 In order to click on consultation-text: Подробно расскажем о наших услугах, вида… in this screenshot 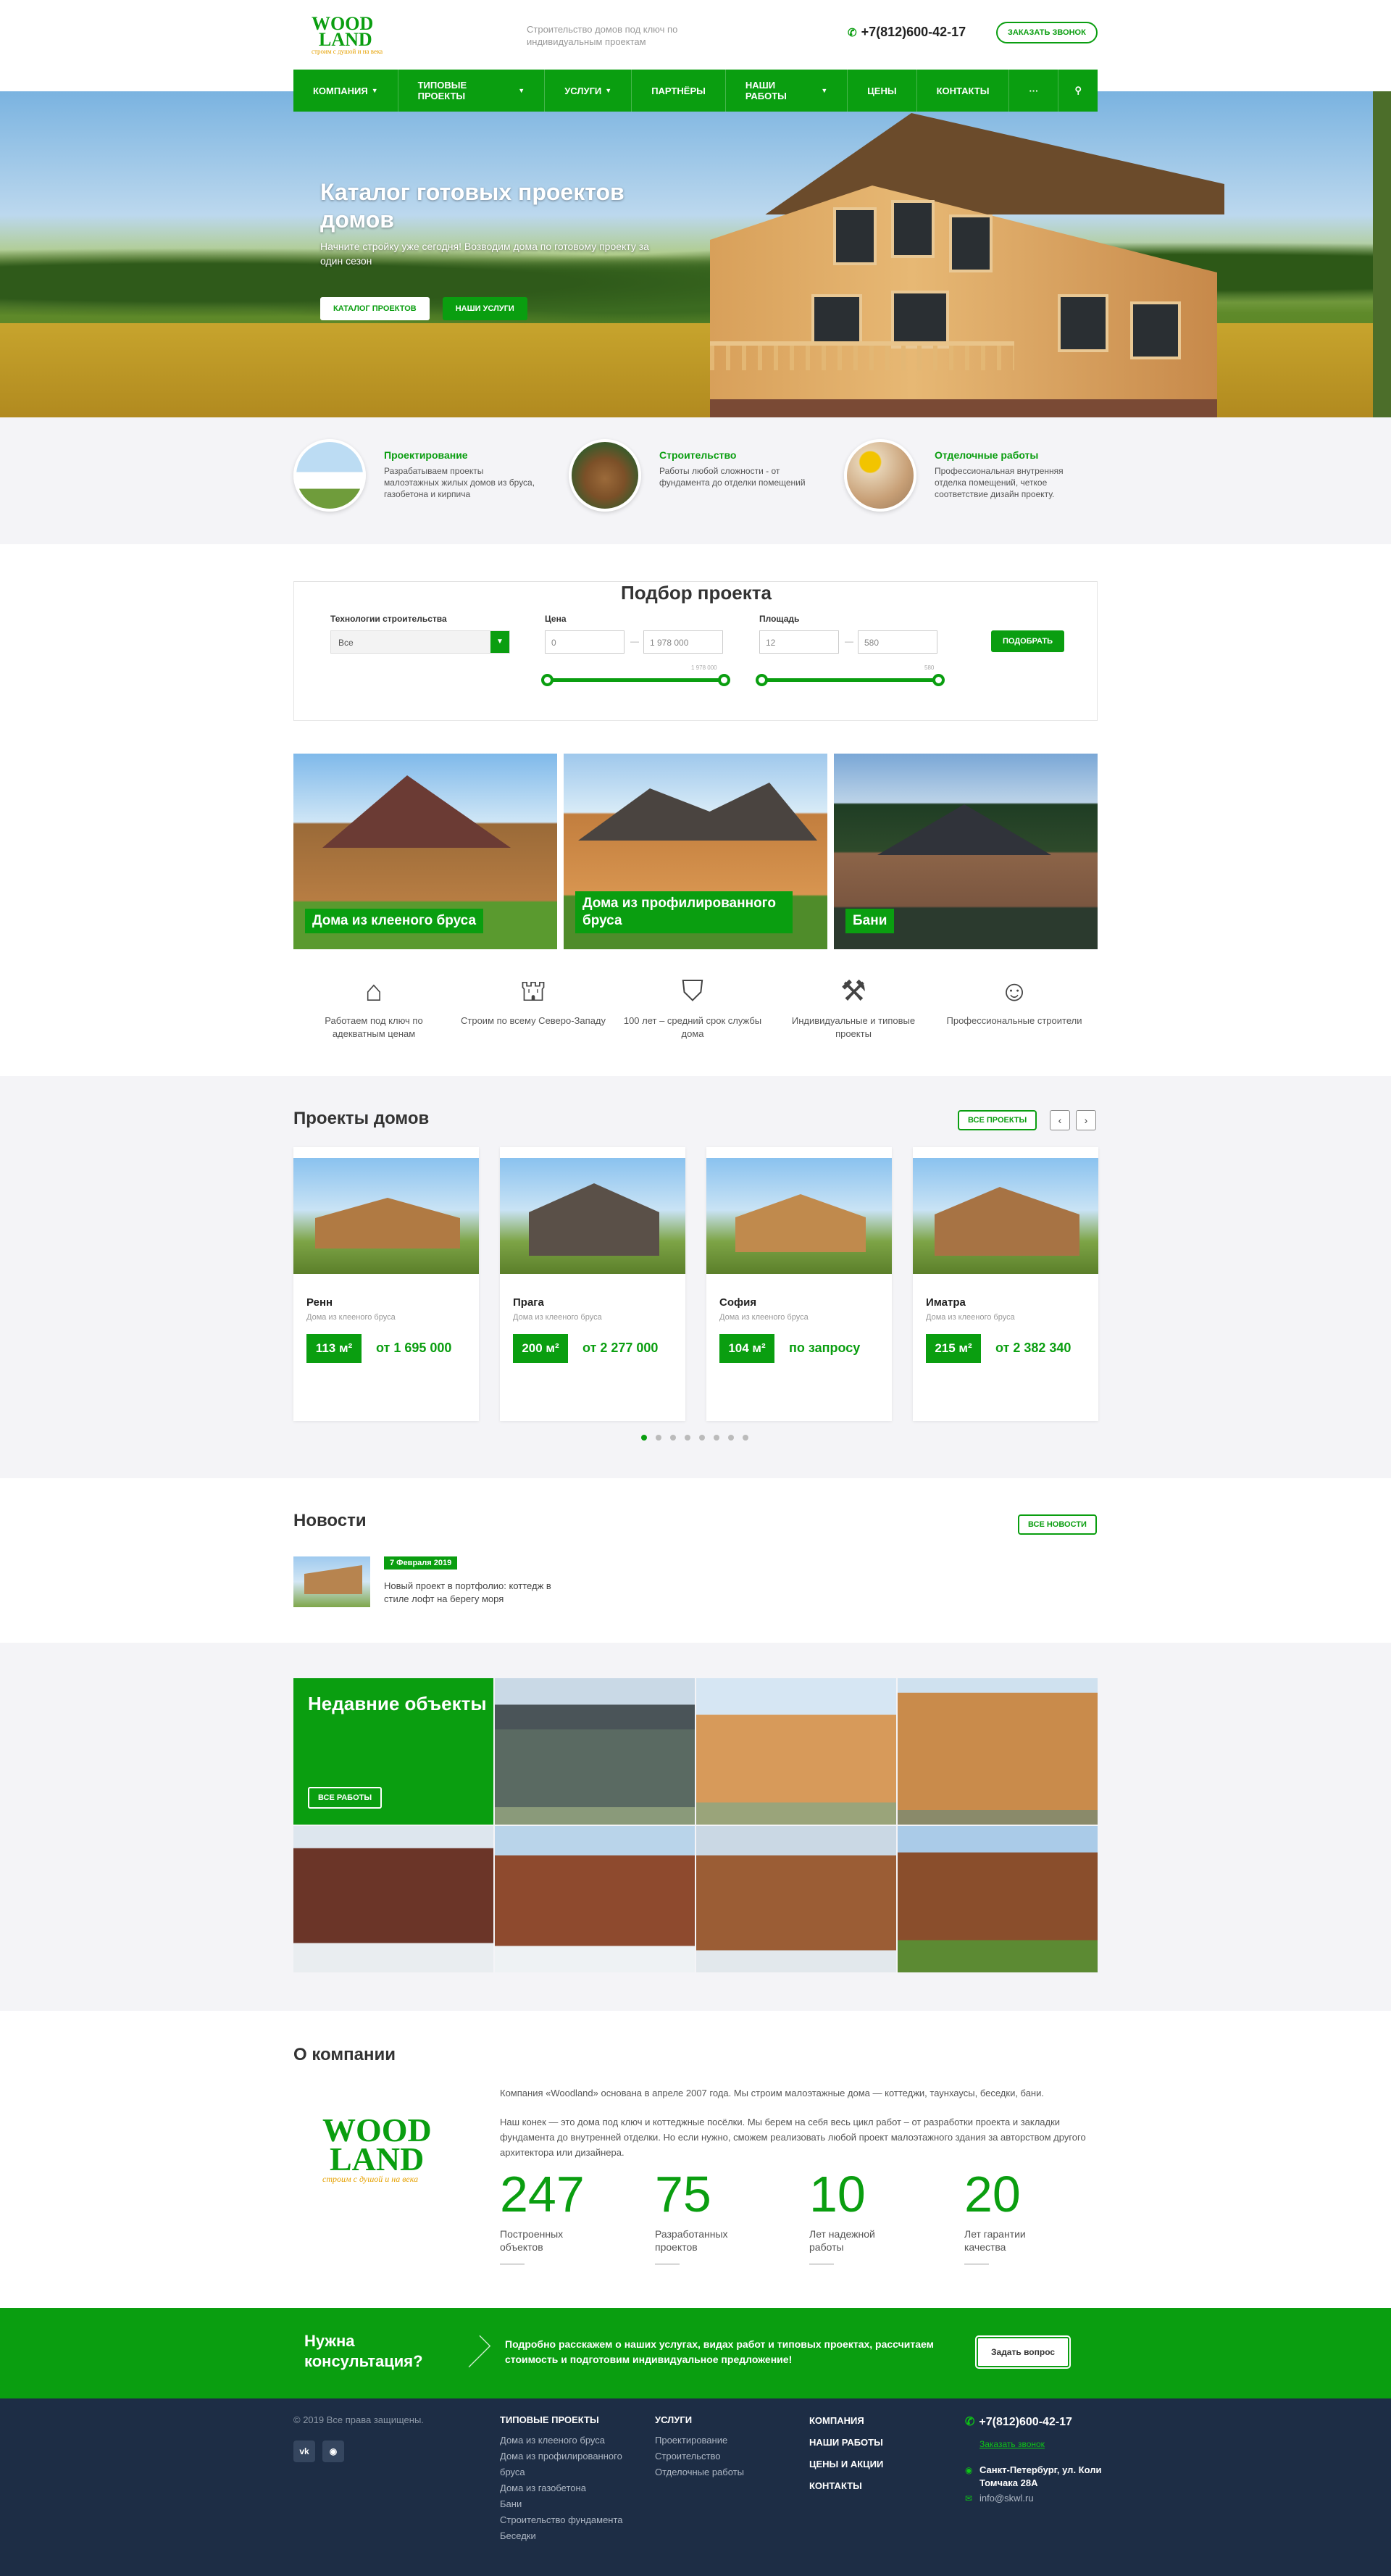, I will do `click(720, 2351)`.